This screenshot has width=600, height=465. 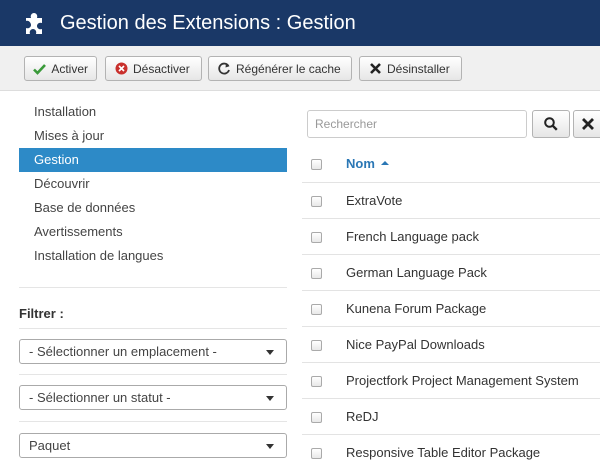 What do you see at coordinates (412, 236) in the screenshot?
I see `extension-name: French Language pack` at bounding box center [412, 236].